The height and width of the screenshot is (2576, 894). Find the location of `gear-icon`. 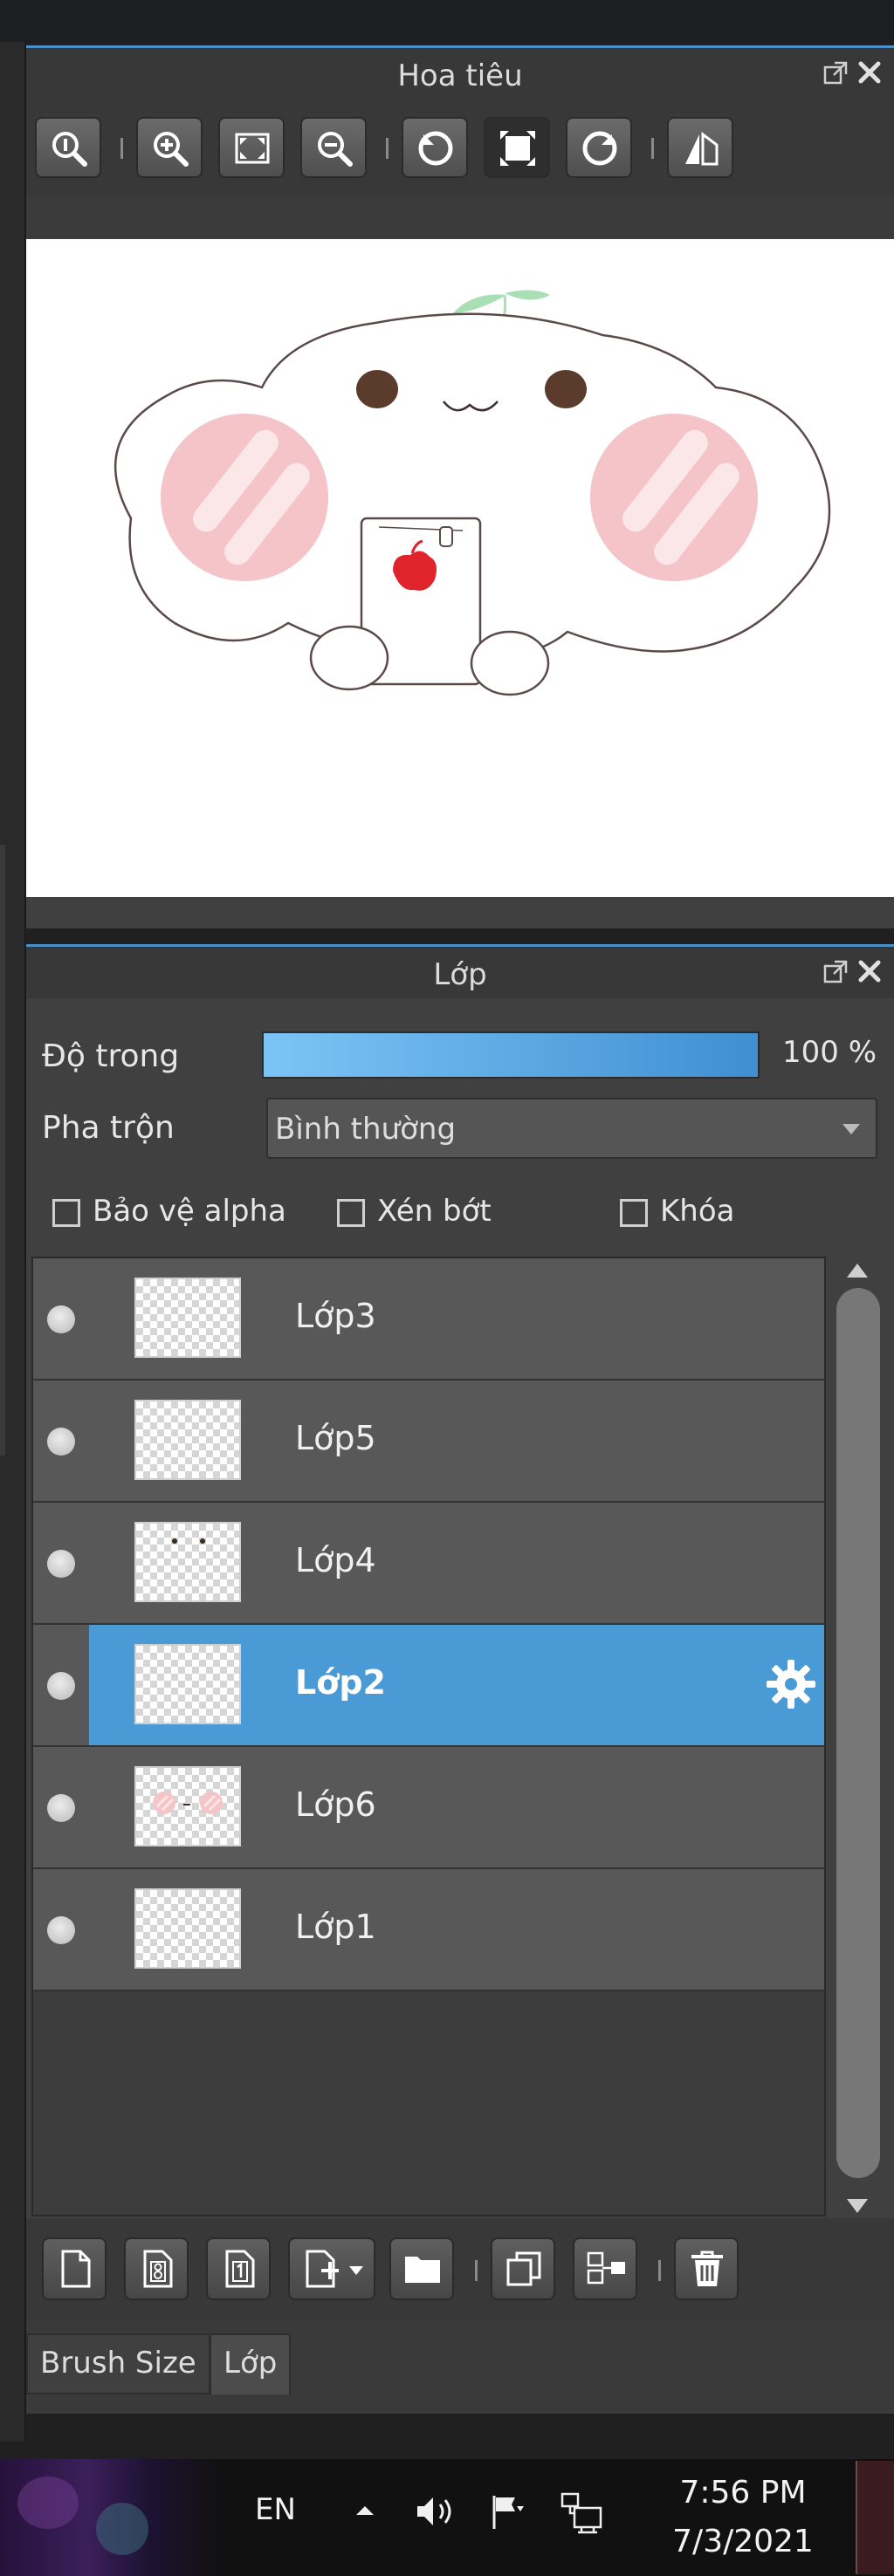

gear-icon is located at coordinates (791, 1684).